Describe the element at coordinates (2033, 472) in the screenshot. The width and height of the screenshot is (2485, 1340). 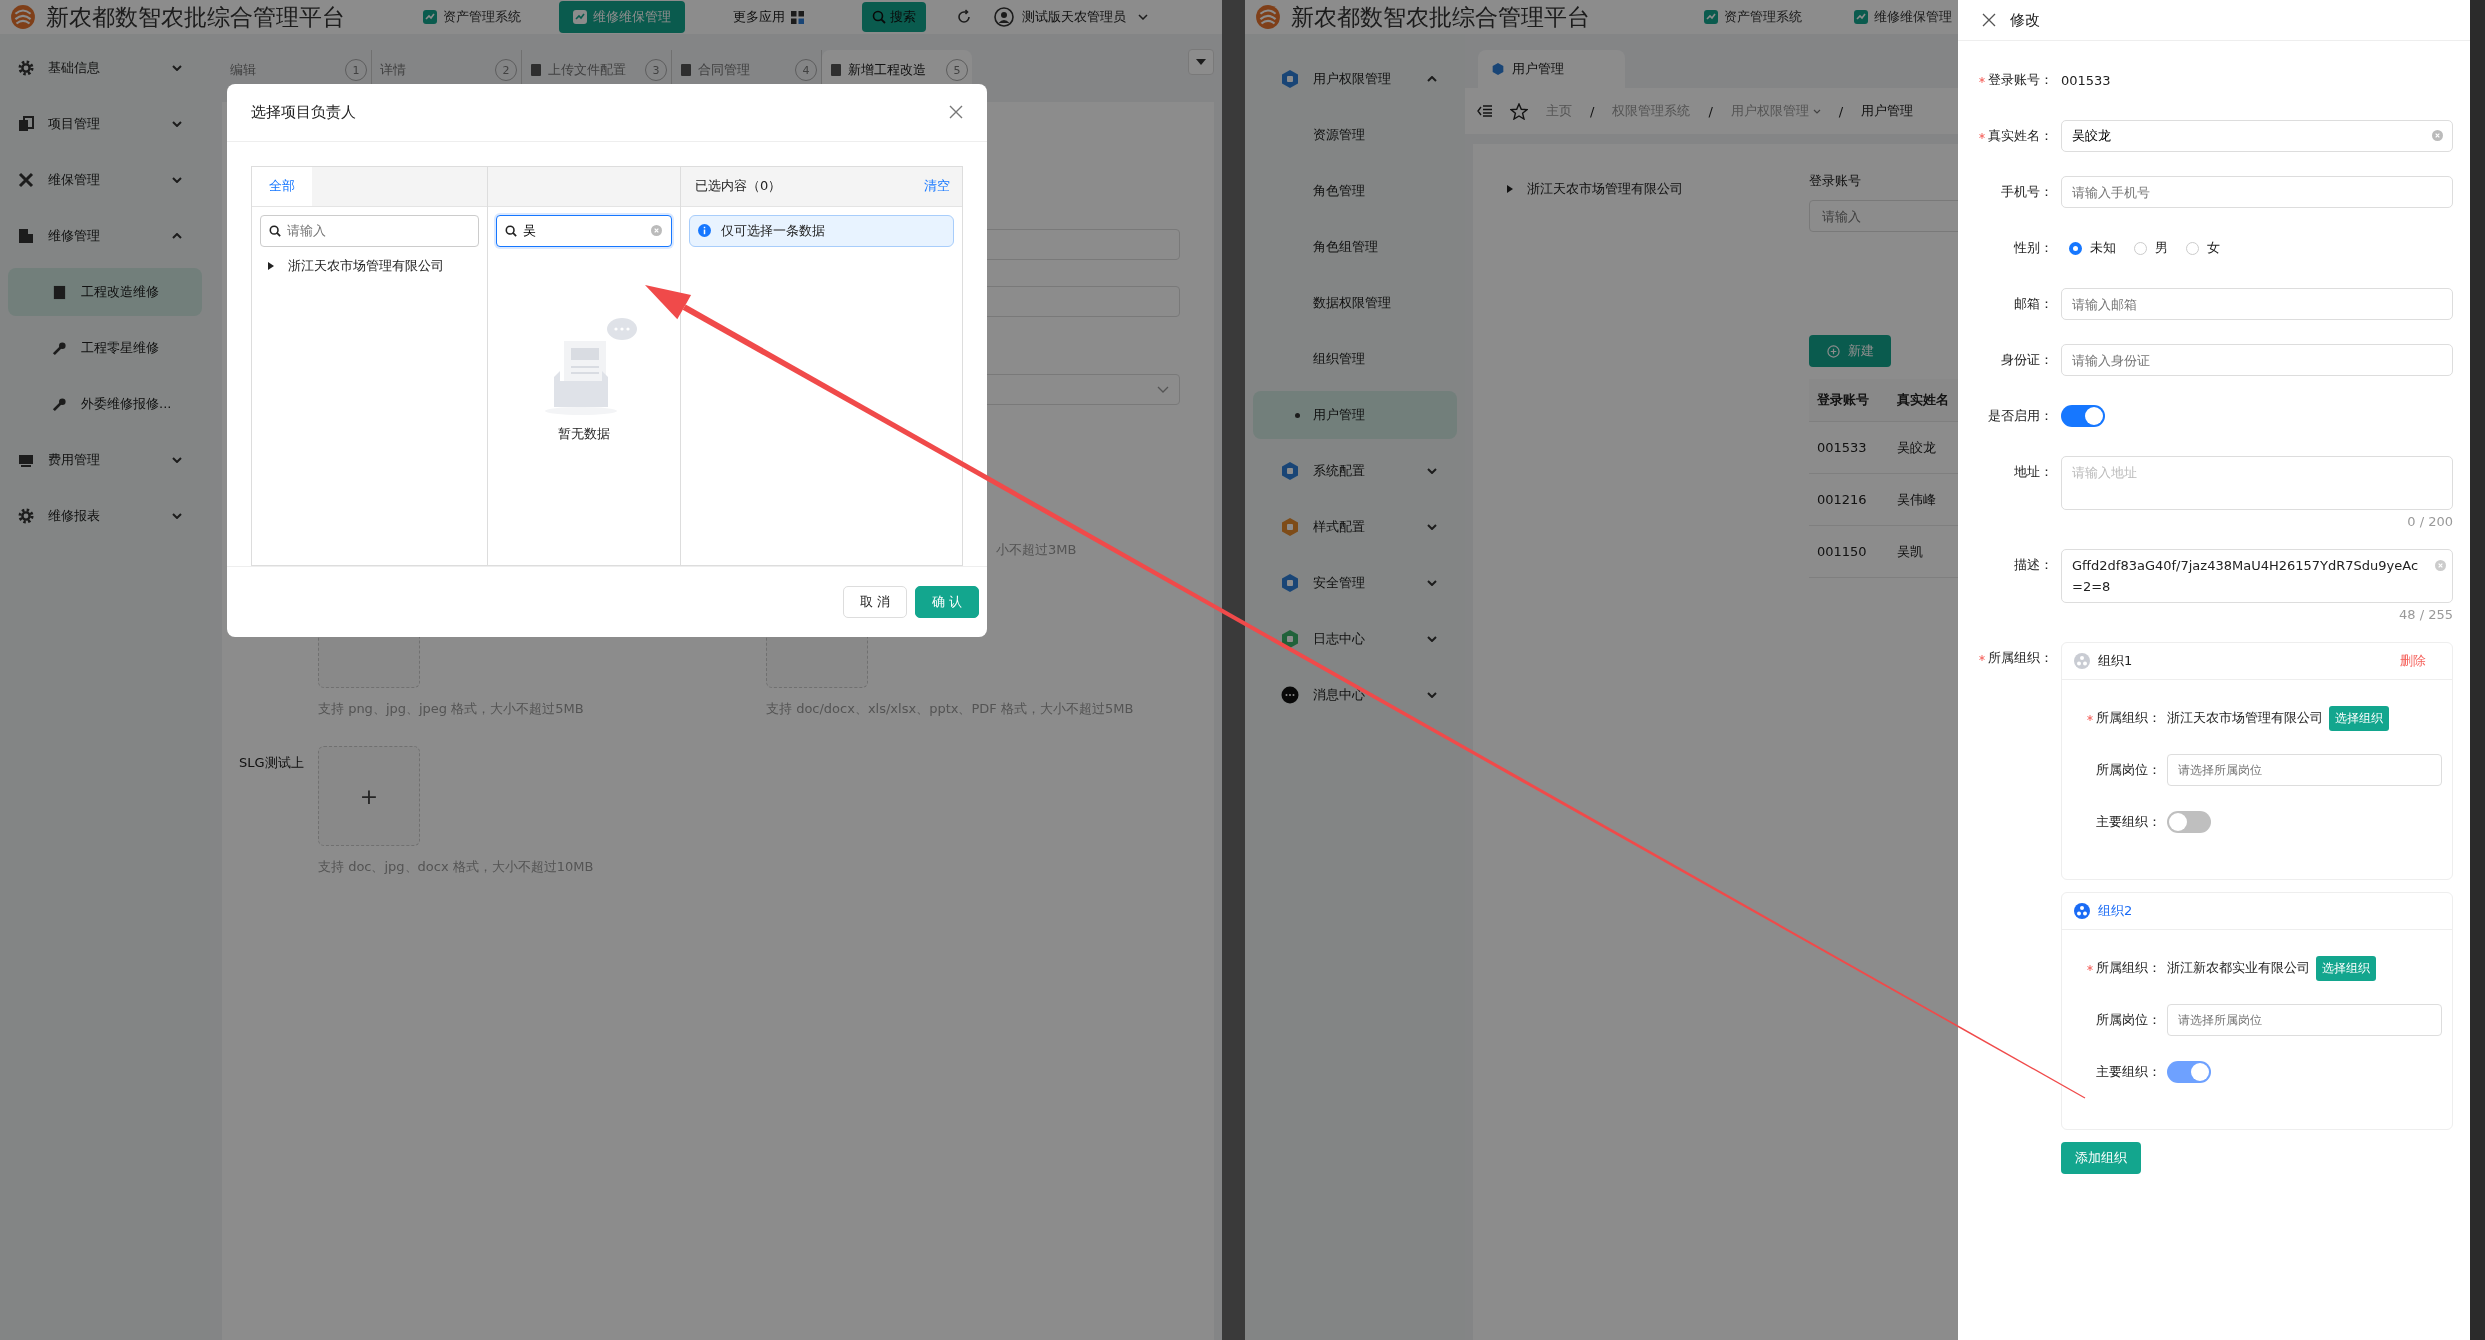
I see `field-label: 地址：` at that location.